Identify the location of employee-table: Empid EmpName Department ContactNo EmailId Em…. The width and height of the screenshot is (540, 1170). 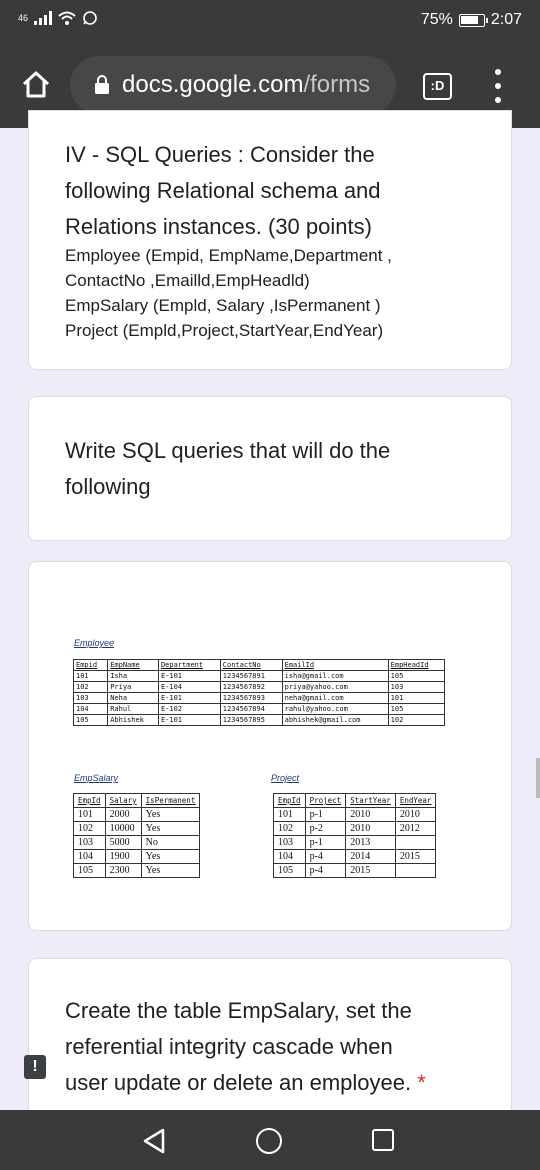
(259, 692).